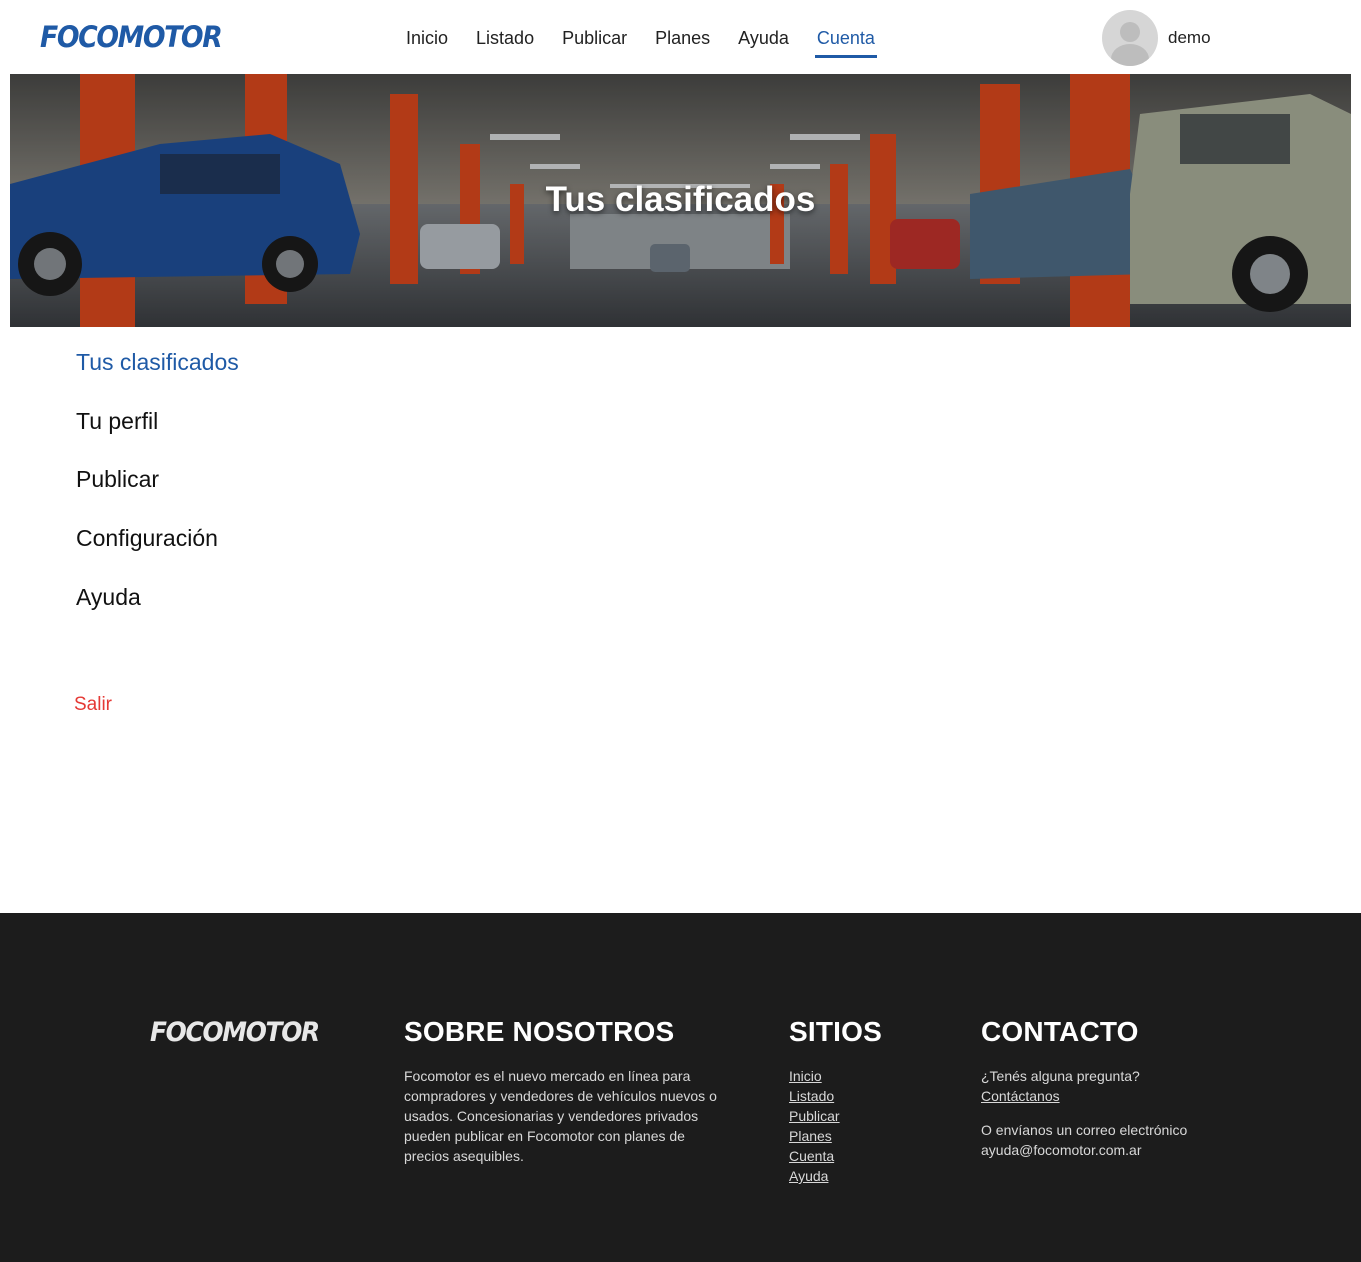  I want to click on footer-sites-title: SITIOS, so click(835, 1031).